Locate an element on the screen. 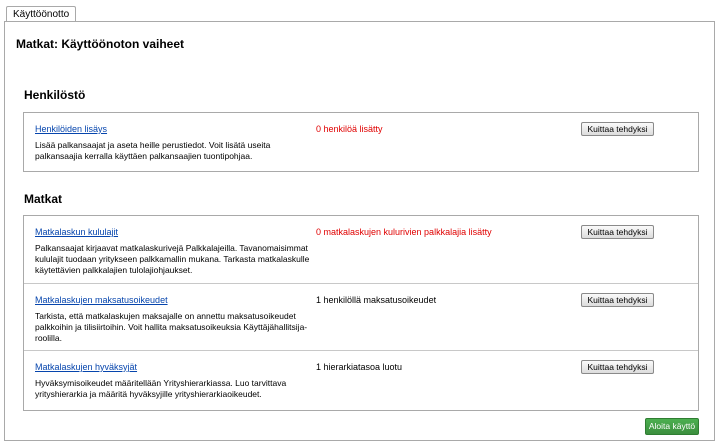 The width and height of the screenshot is (720, 446). section-title-henkilosto: Henkilöstö is located at coordinates (55, 95).